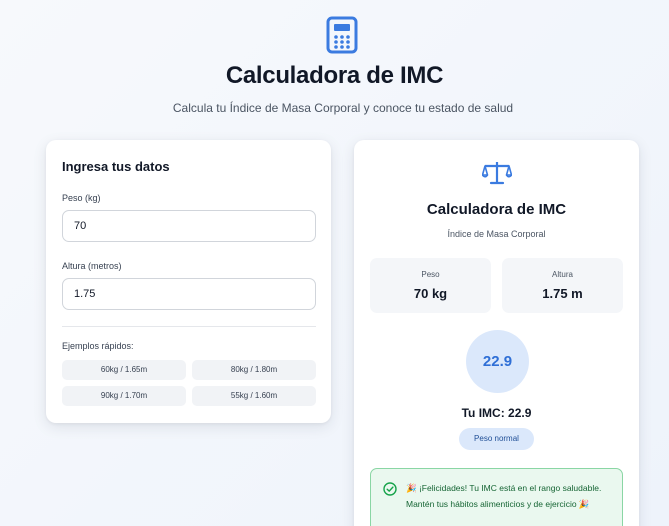  Describe the element at coordinates (254, 370) in the screenshot. I see `example-button-80kg: 80kg / 1.80m` at that location.